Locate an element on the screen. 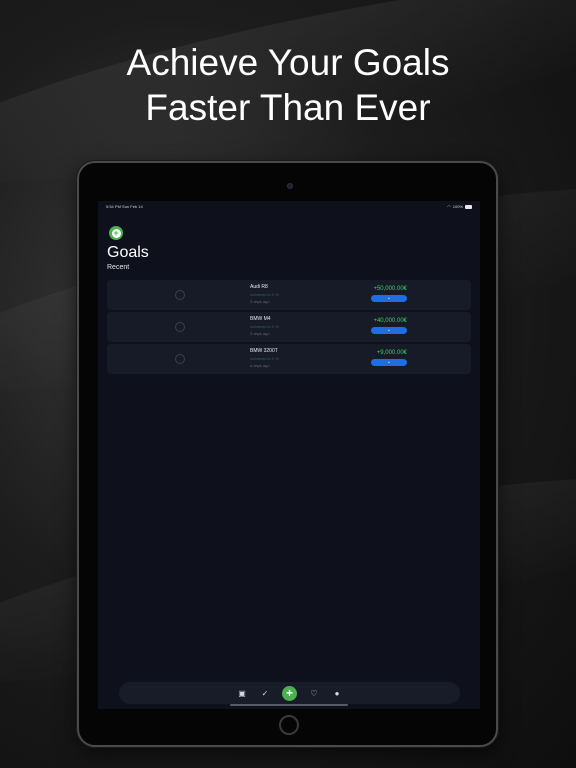  tab-wallet: ▣ is located at coordinates (242, 693).